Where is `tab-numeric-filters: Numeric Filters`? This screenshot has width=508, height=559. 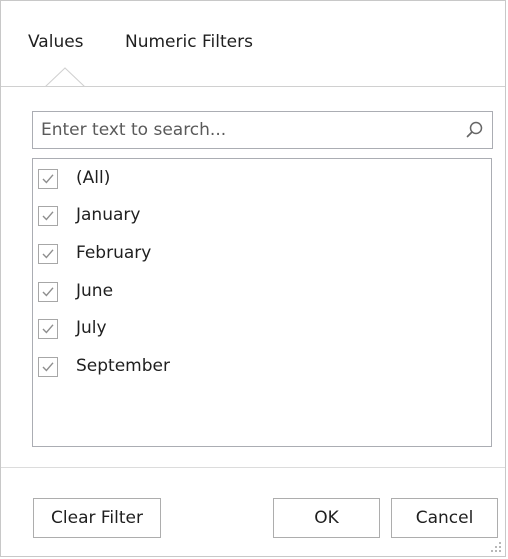
tab-numeric-filters: Numeric Filters is located at coordinates (189, 42).